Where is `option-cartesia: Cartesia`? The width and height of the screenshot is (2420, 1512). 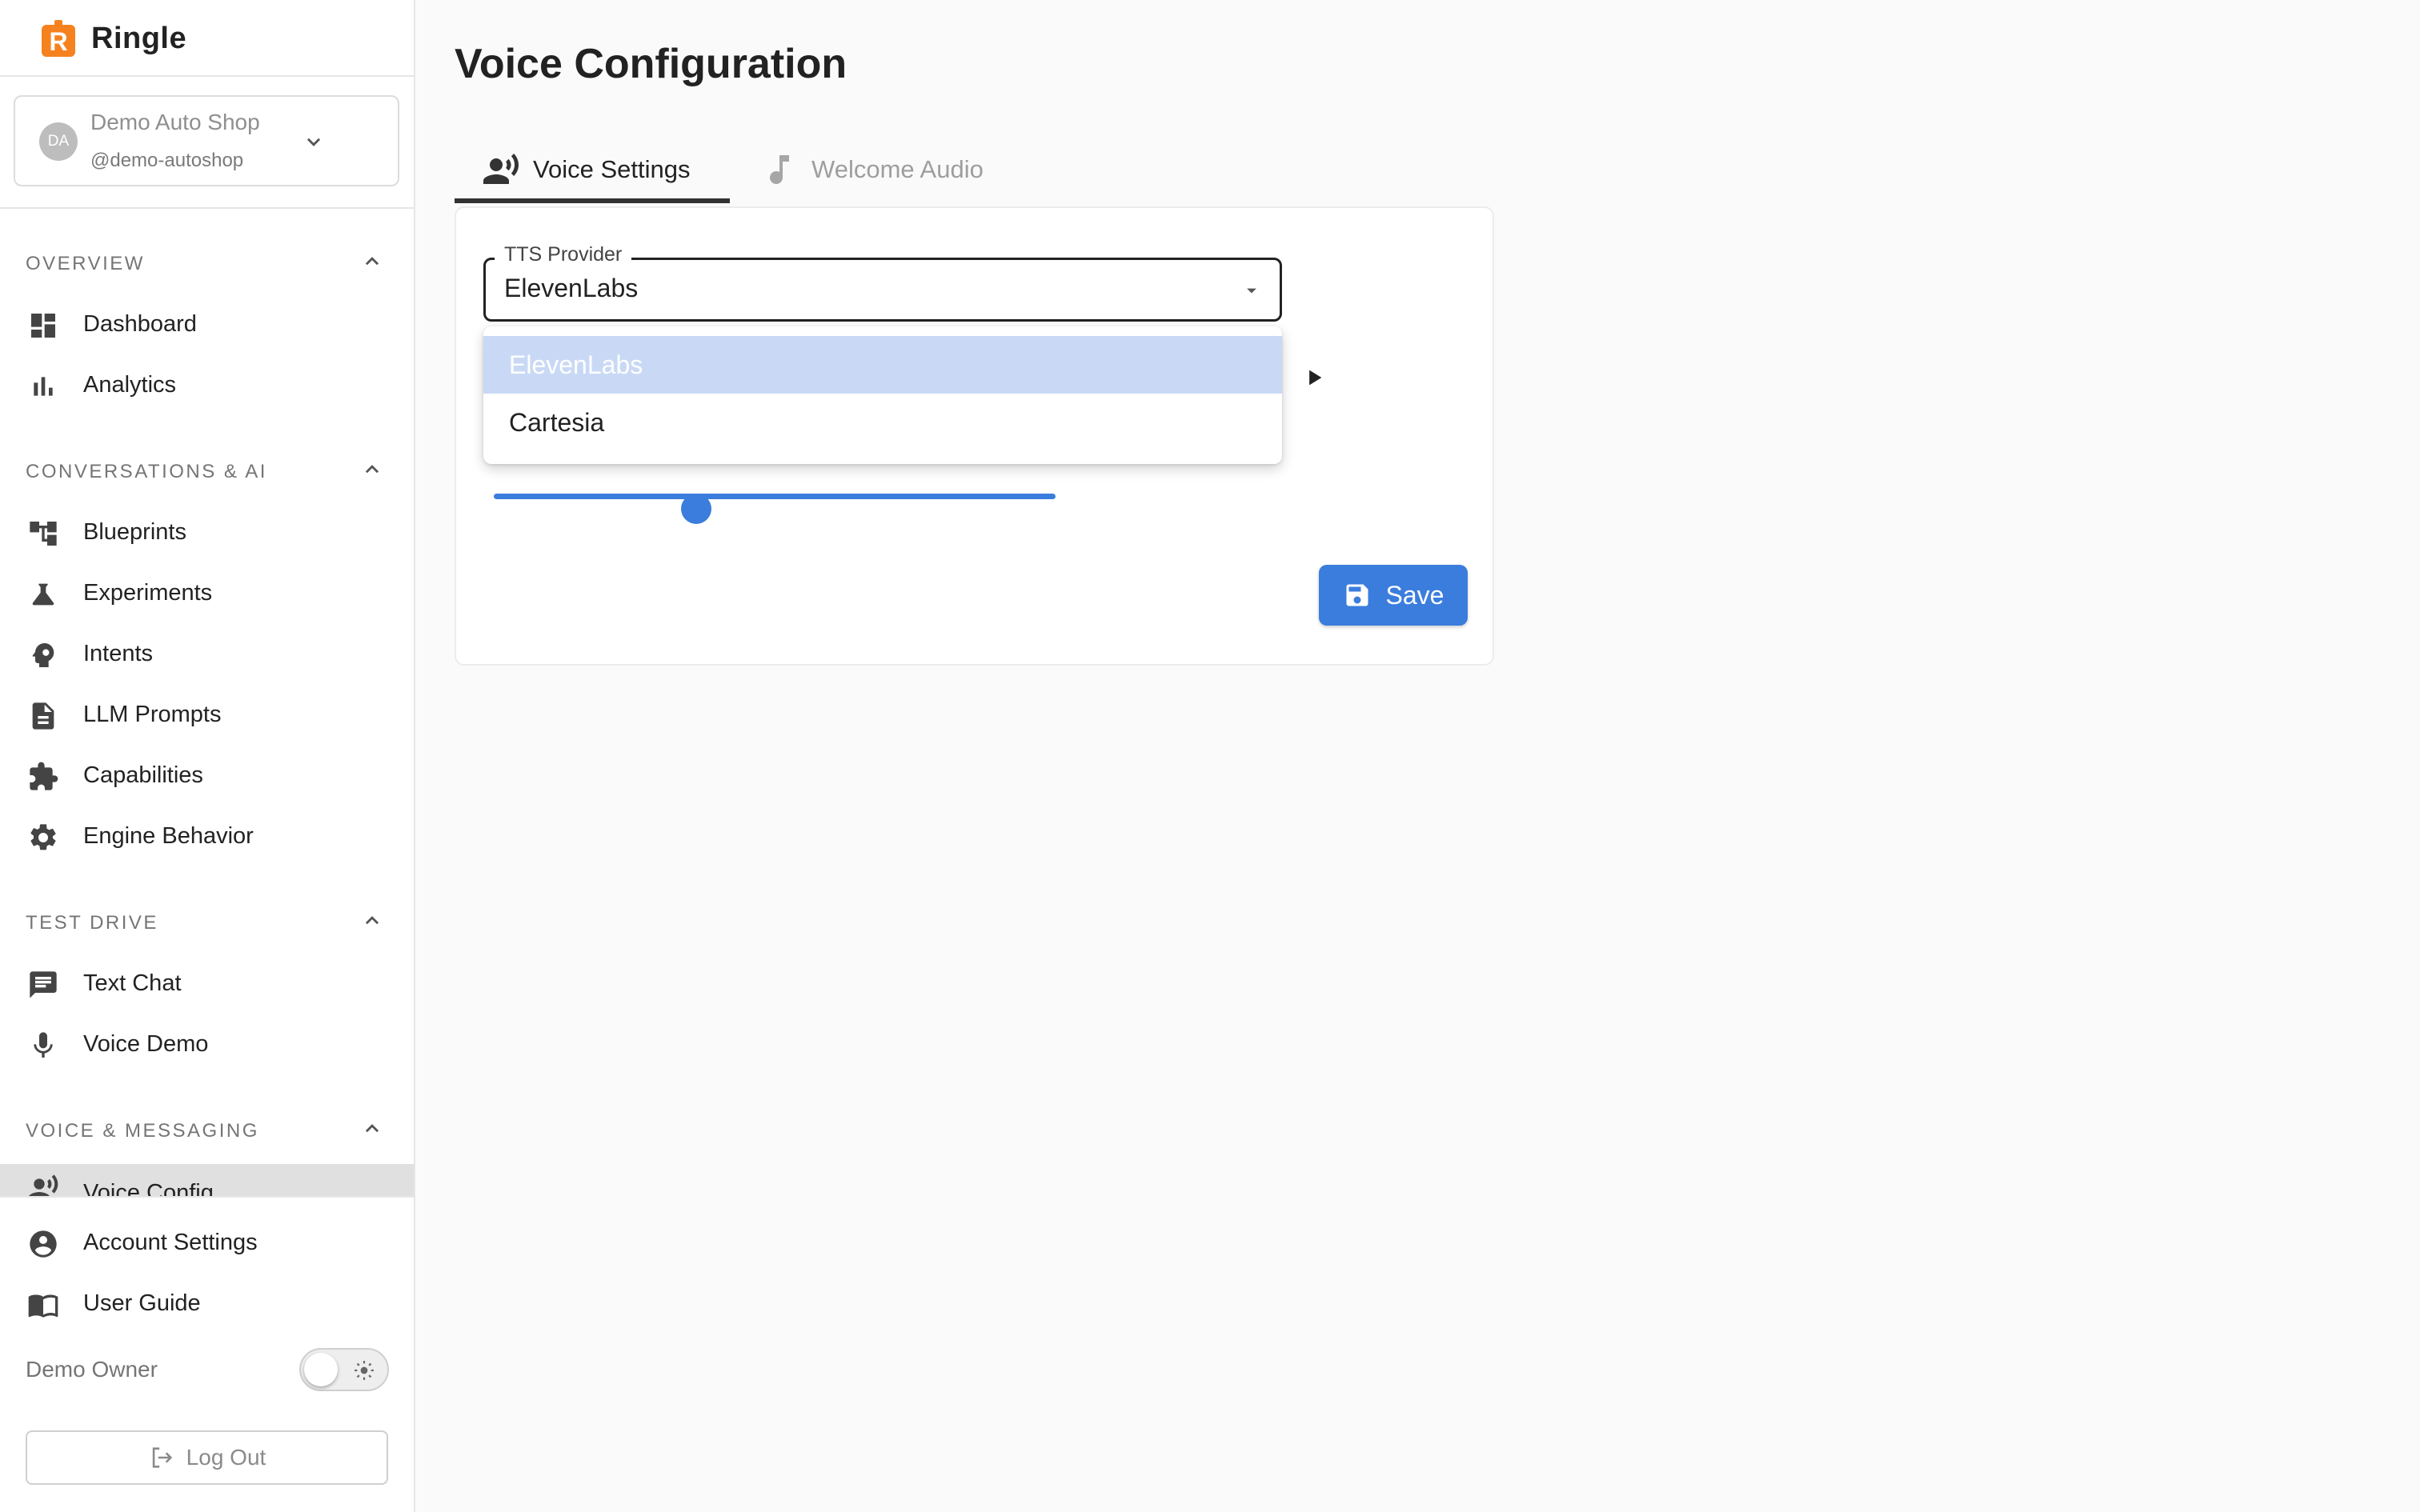 option-cartesia: Cartesia is located at coordinates (882, 422).